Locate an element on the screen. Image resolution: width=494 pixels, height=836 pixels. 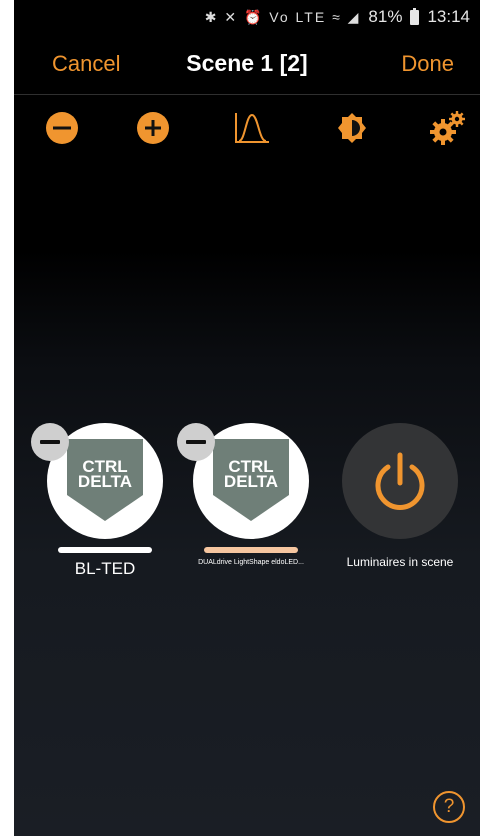
scene-toggle-item: Luminaires in scene is located at coordinates (400, 496).